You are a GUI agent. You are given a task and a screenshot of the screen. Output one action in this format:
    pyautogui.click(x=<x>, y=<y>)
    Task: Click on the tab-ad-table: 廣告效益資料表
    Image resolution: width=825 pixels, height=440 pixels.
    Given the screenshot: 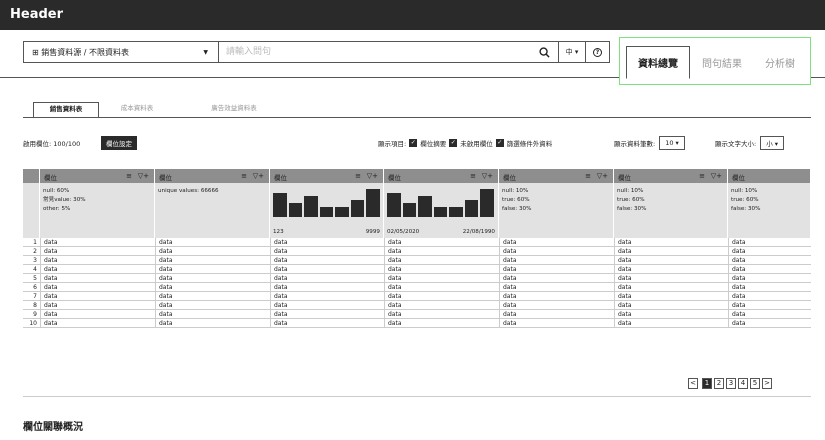 What is the action you would take?
    pyautogui.click(x=234, y=109)
    